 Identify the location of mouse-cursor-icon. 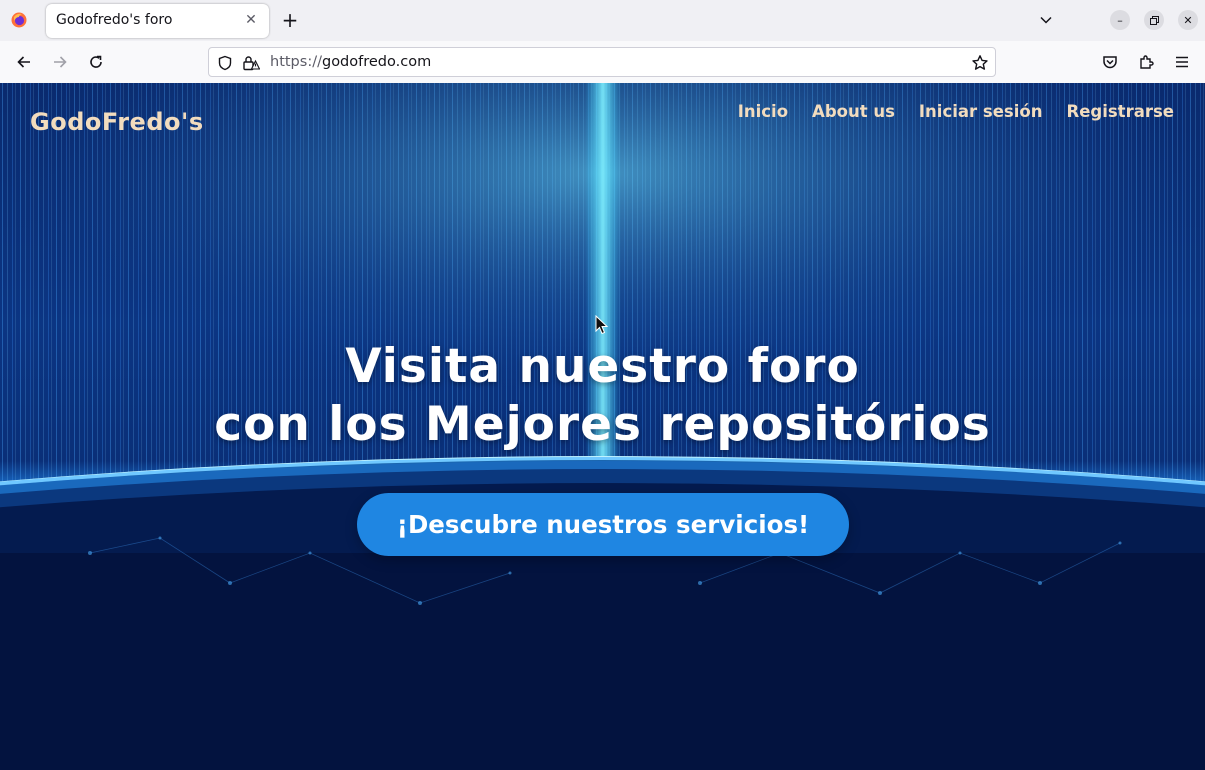
(602, 325).